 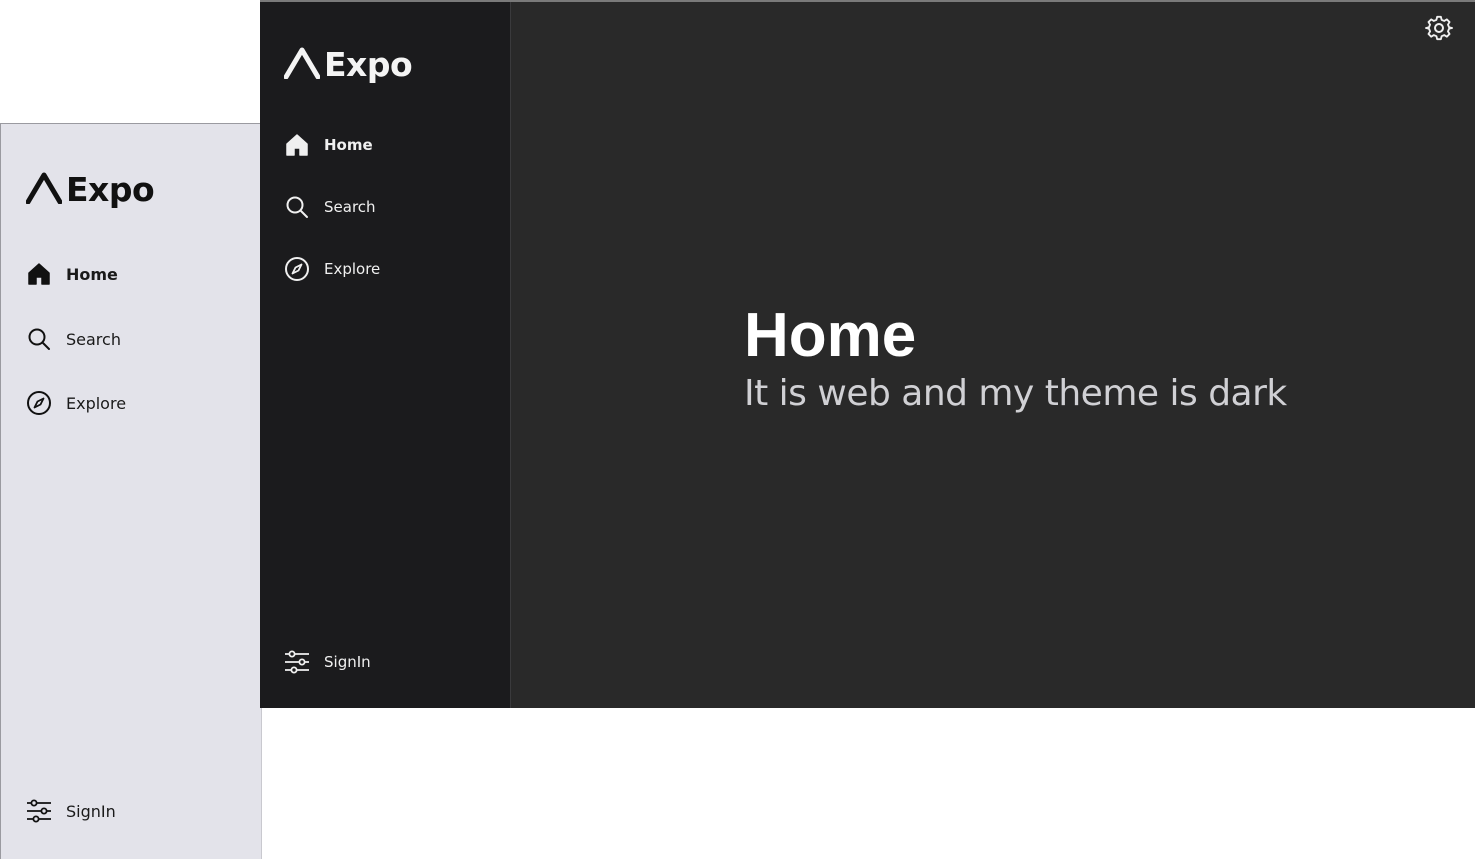 What do you see at coordinates (1015, 358) in the screenshot?
I see `main-content: Home It is web and my theme is dark` at bounding box center [1015, 358].